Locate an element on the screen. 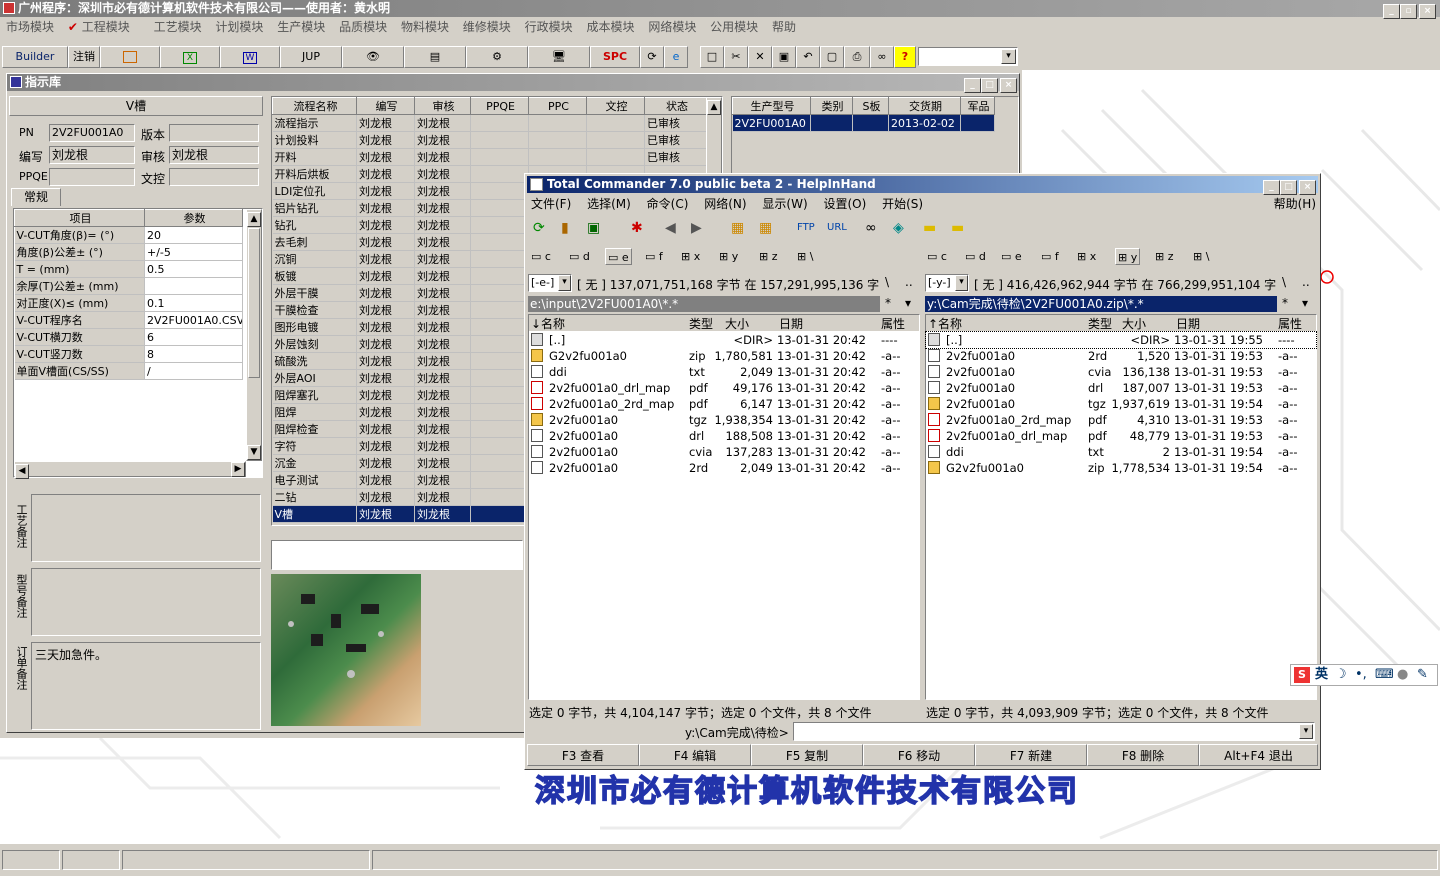 Image resolution: width=1440 pixels, height=876 pixels. forward-arrow-icon: ▶ is located at coordinates (696, 228).